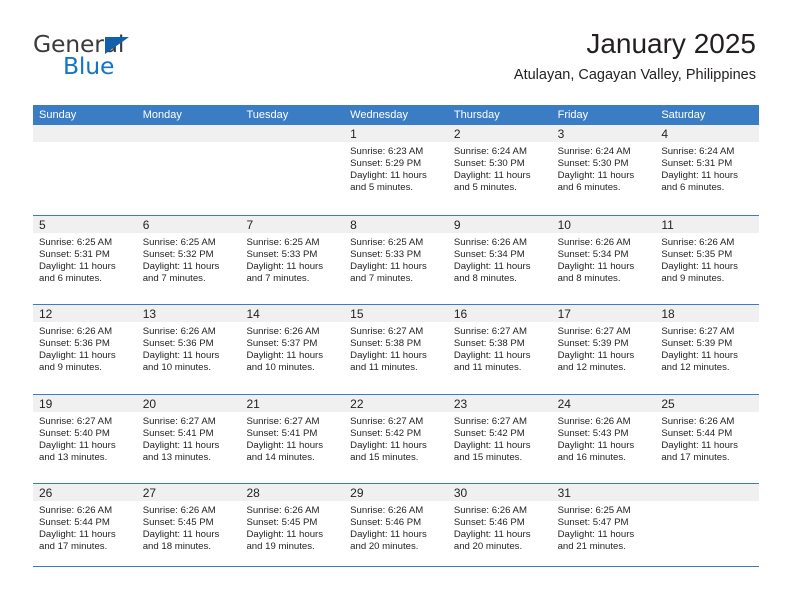  I want to click on daylight-text-line2: and 15 minutes., so click(384, 457).